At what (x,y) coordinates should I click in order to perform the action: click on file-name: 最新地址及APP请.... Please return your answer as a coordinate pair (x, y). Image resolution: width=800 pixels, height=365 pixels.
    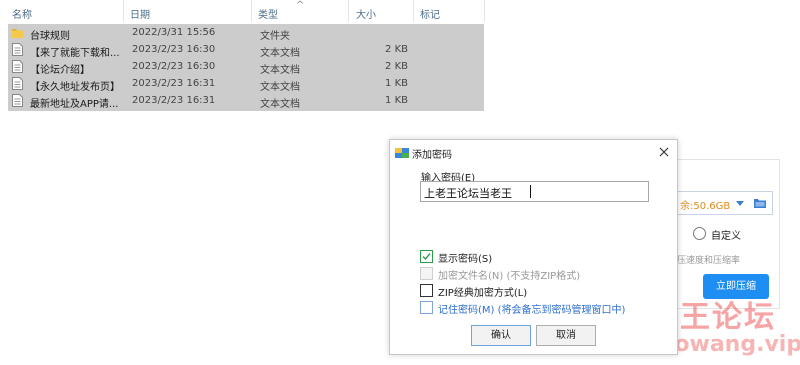
    Looking at the image, I should click on (74, 104).